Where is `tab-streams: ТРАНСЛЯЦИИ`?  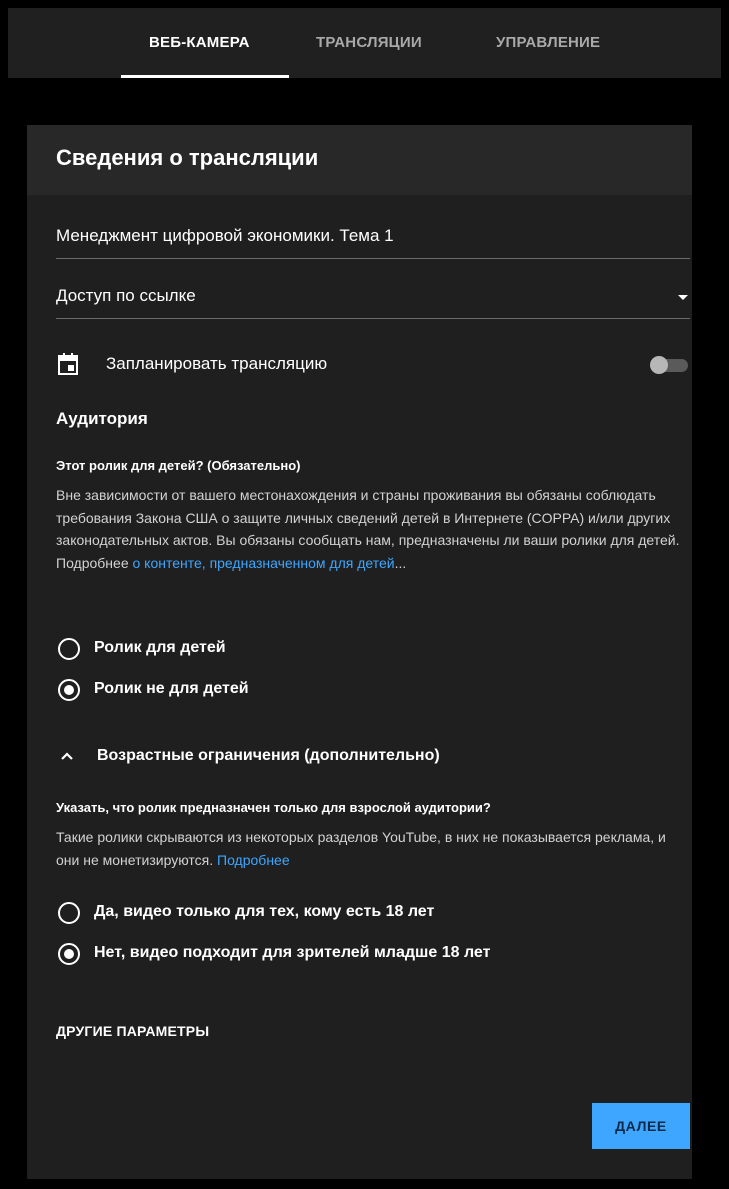
tab-streams: ТРАНСЛЯЦИИ is located at coordinates (369, 43).